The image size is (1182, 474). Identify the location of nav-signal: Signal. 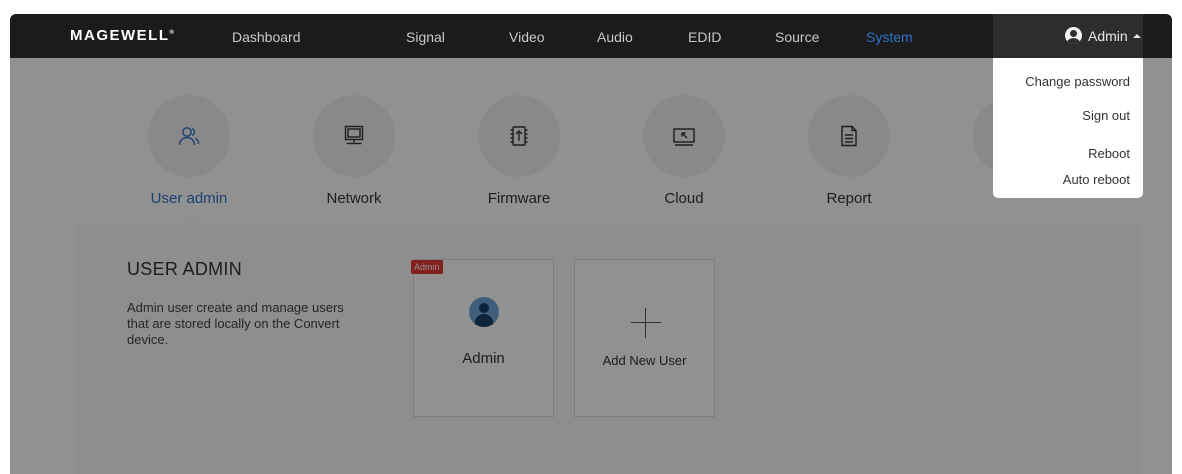
(425, 37).